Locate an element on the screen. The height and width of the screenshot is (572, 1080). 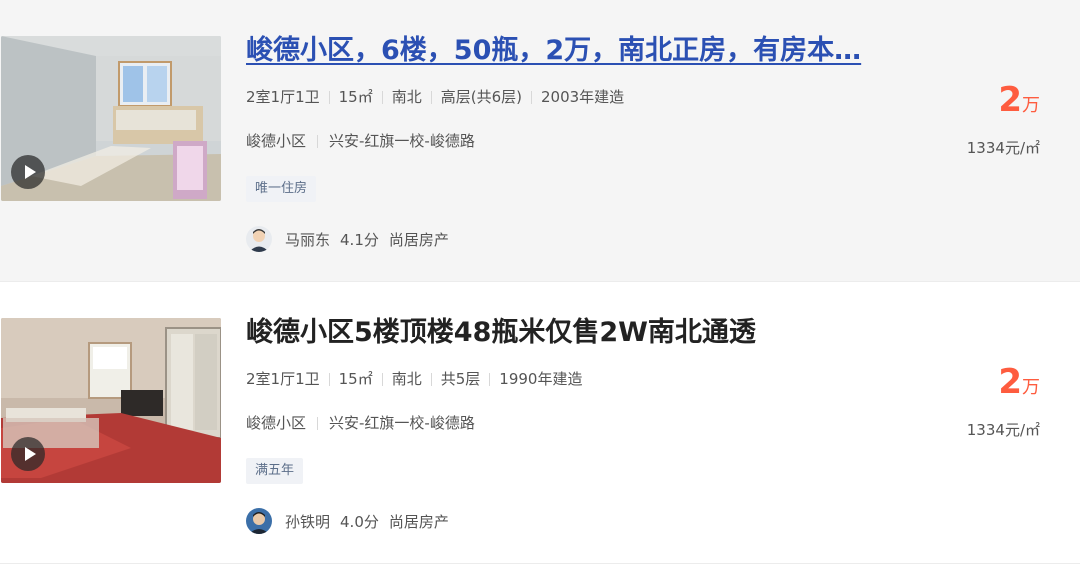
feature-tag: 唯一住房 is located at coordinates (281, 189).